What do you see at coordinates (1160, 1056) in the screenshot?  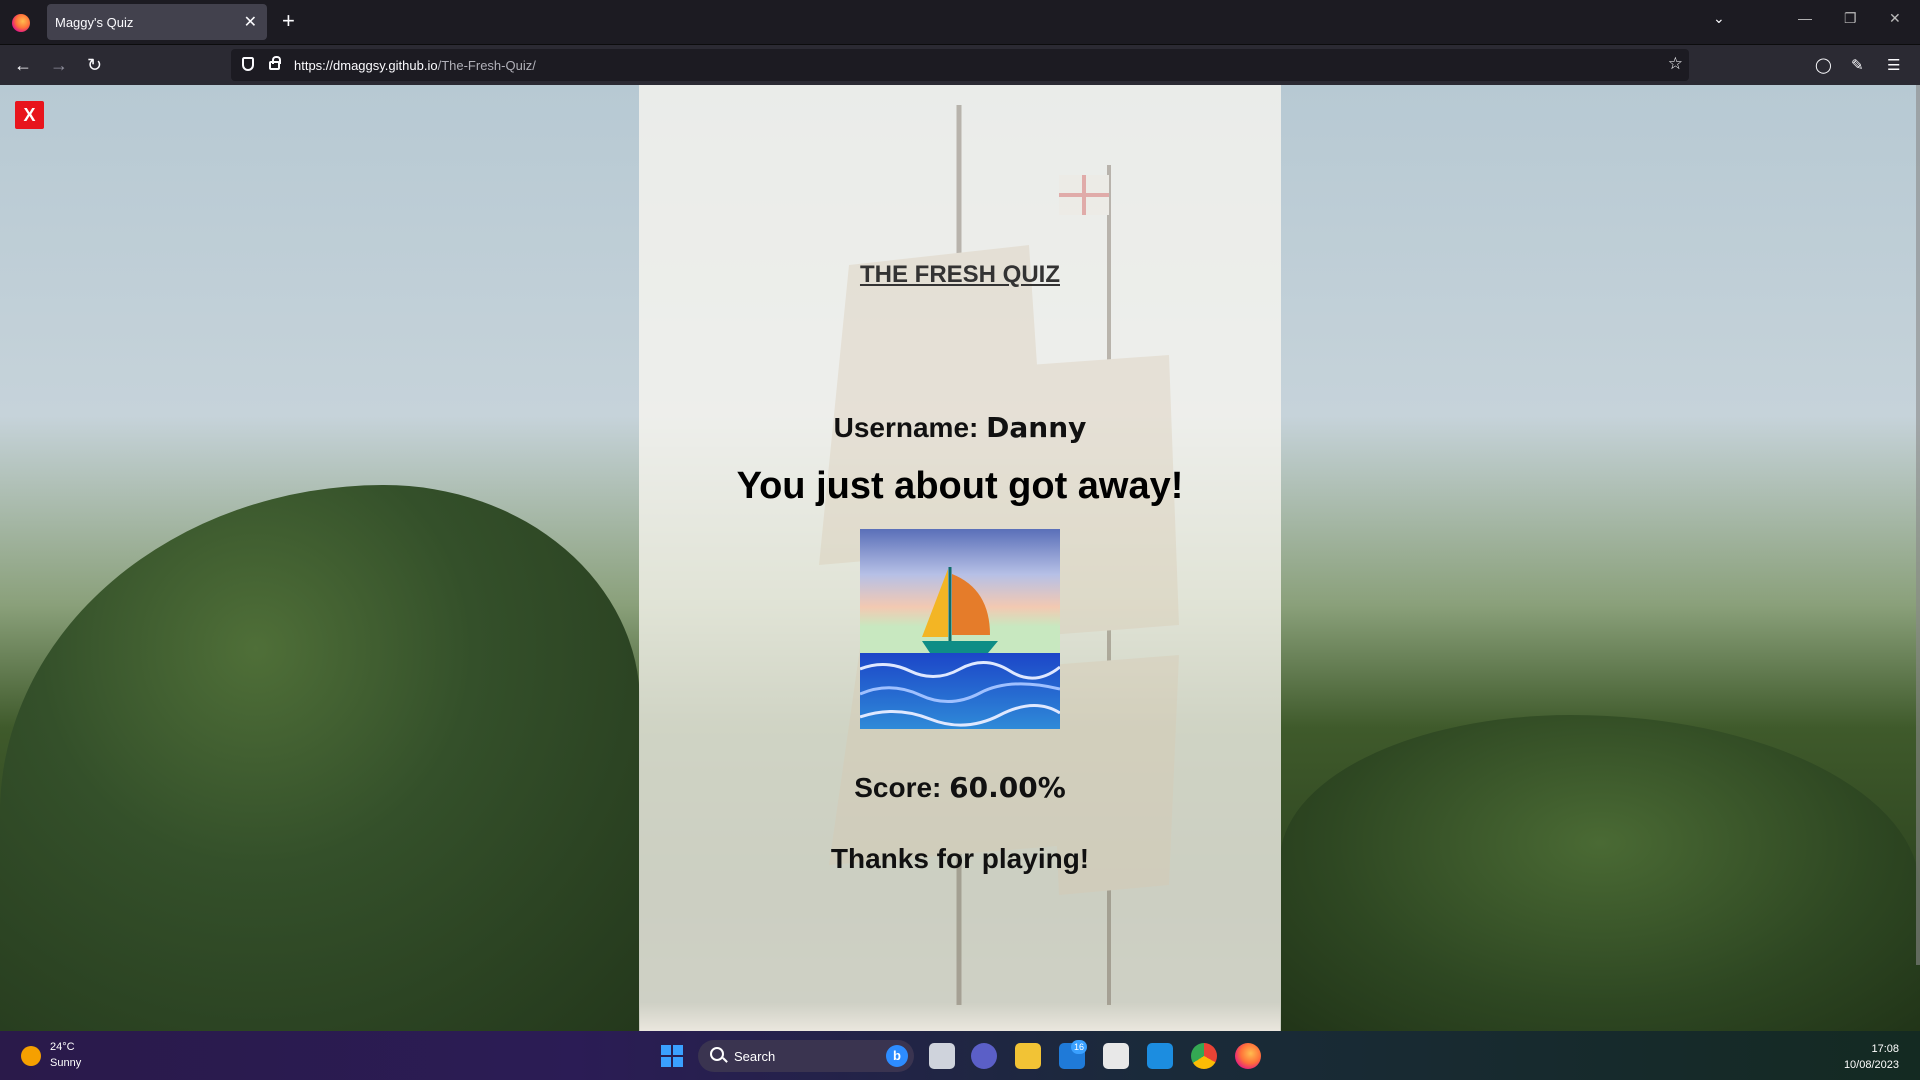 I see `vscode-icon` at bounding box center [1160, 1056].